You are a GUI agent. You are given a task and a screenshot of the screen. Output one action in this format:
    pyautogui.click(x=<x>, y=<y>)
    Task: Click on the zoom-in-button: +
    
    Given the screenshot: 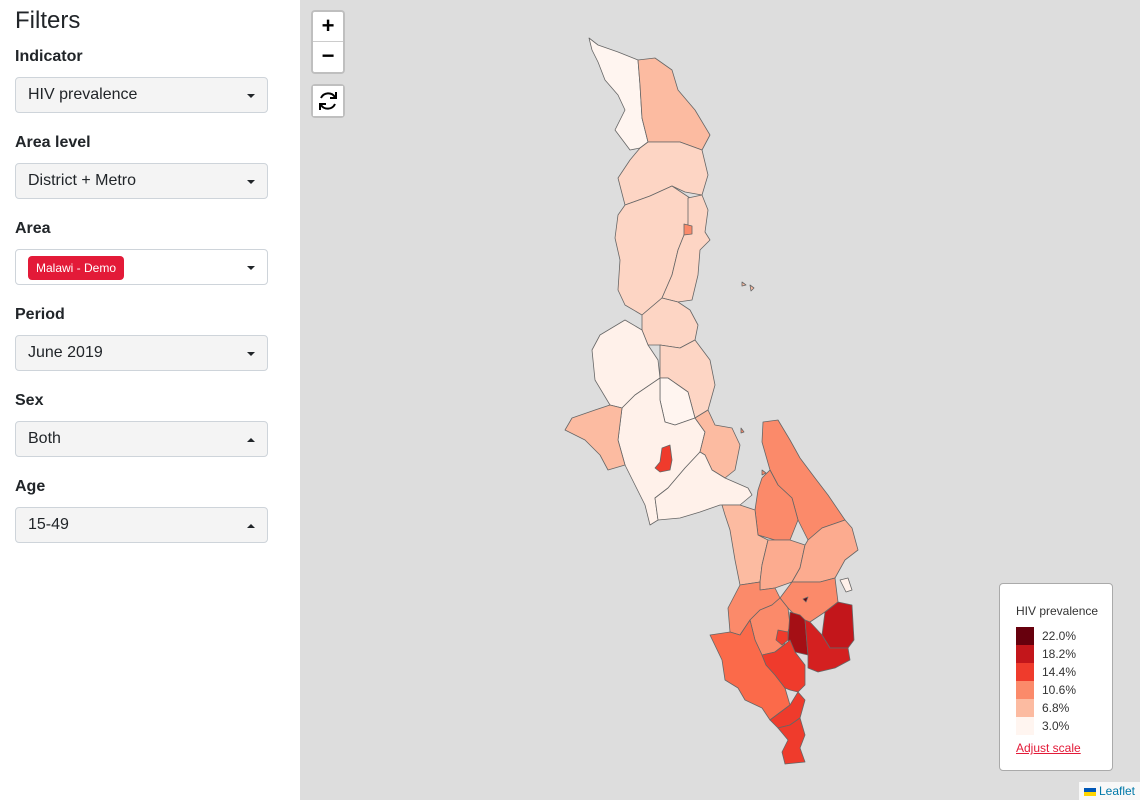 What is the action you would take?
    pyautogui.click(x=328, y=27)
    